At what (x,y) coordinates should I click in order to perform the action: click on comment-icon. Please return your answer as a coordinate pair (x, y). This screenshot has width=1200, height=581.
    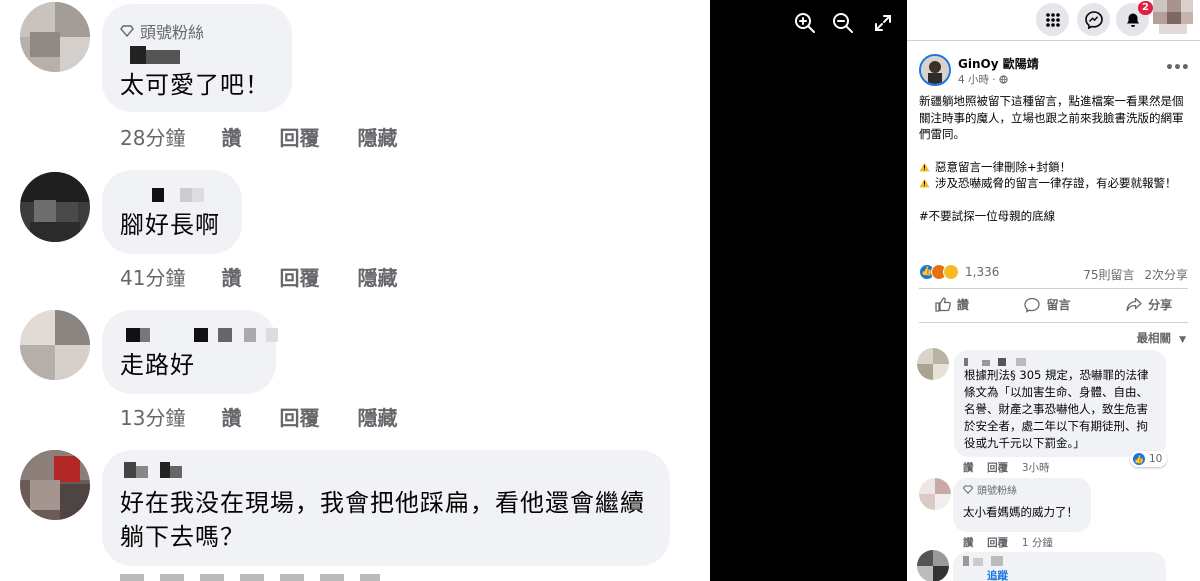
    Looking at the image, I should click on (1032, 305).